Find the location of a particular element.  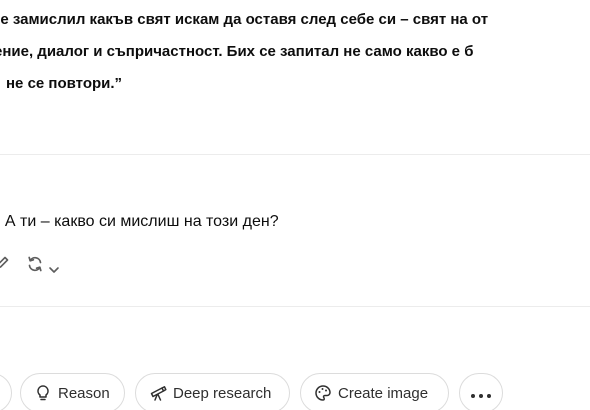

message-divider is located at coordinates (295, 154).